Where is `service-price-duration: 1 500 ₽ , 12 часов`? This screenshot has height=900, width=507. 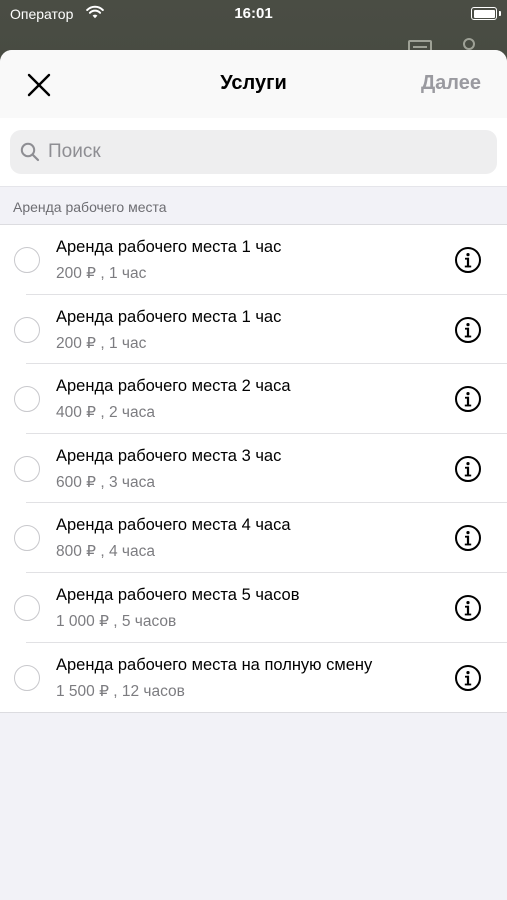 service-price-duration: 1 500 ₽ , 12 часов is located at coordinates (120, 691).